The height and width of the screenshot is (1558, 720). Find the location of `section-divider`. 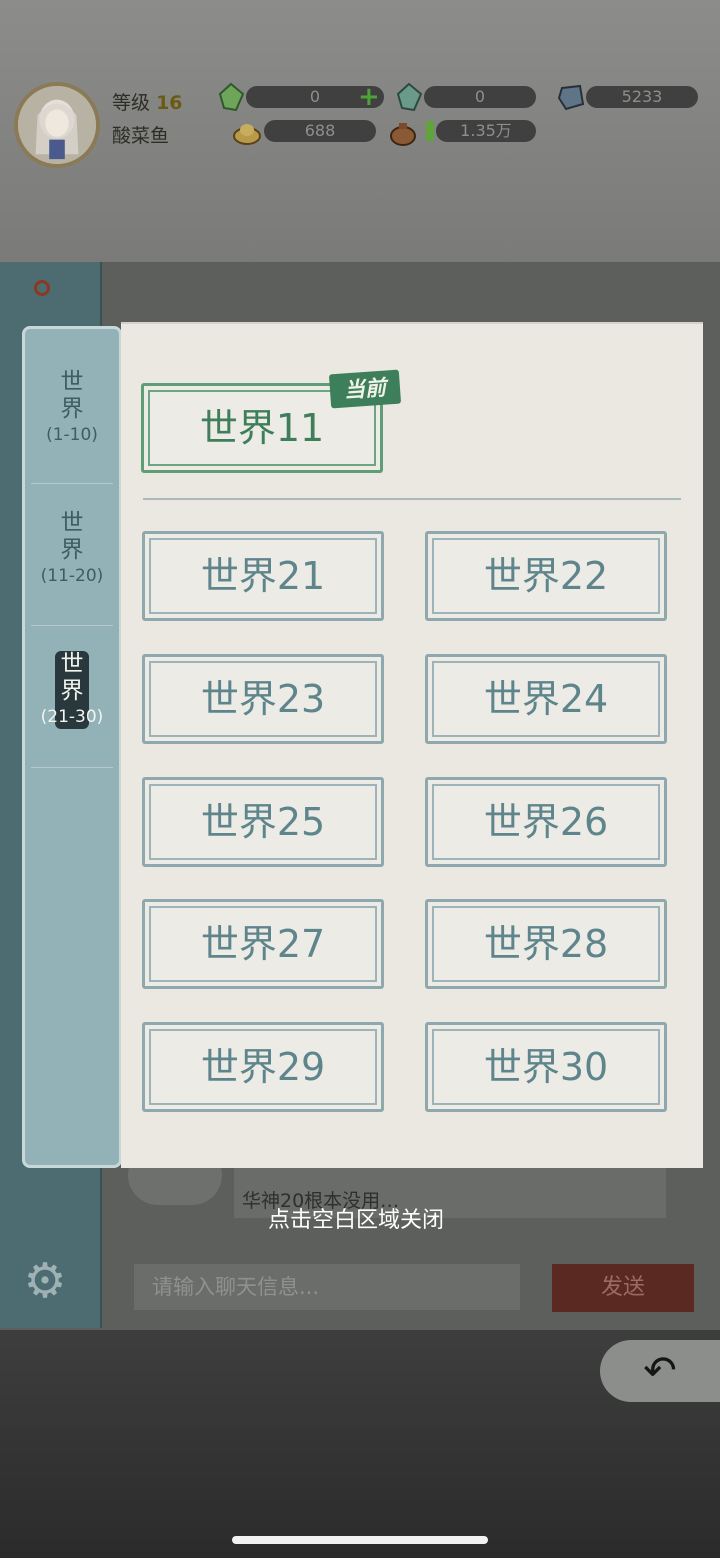

section-divider is located at coordinates (412, 499).